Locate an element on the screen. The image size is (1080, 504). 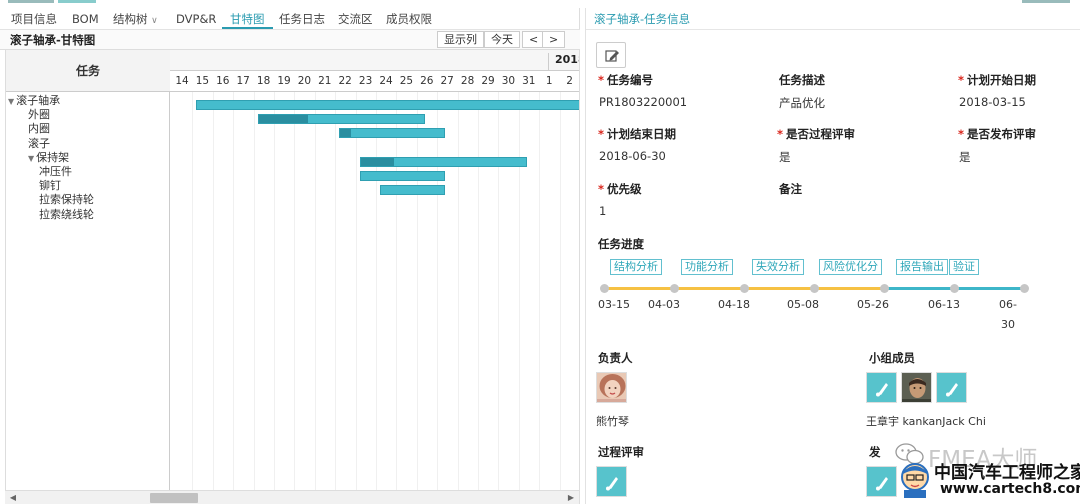
tree-item: 拉索保持轮 is located at coordinates (66, 200).